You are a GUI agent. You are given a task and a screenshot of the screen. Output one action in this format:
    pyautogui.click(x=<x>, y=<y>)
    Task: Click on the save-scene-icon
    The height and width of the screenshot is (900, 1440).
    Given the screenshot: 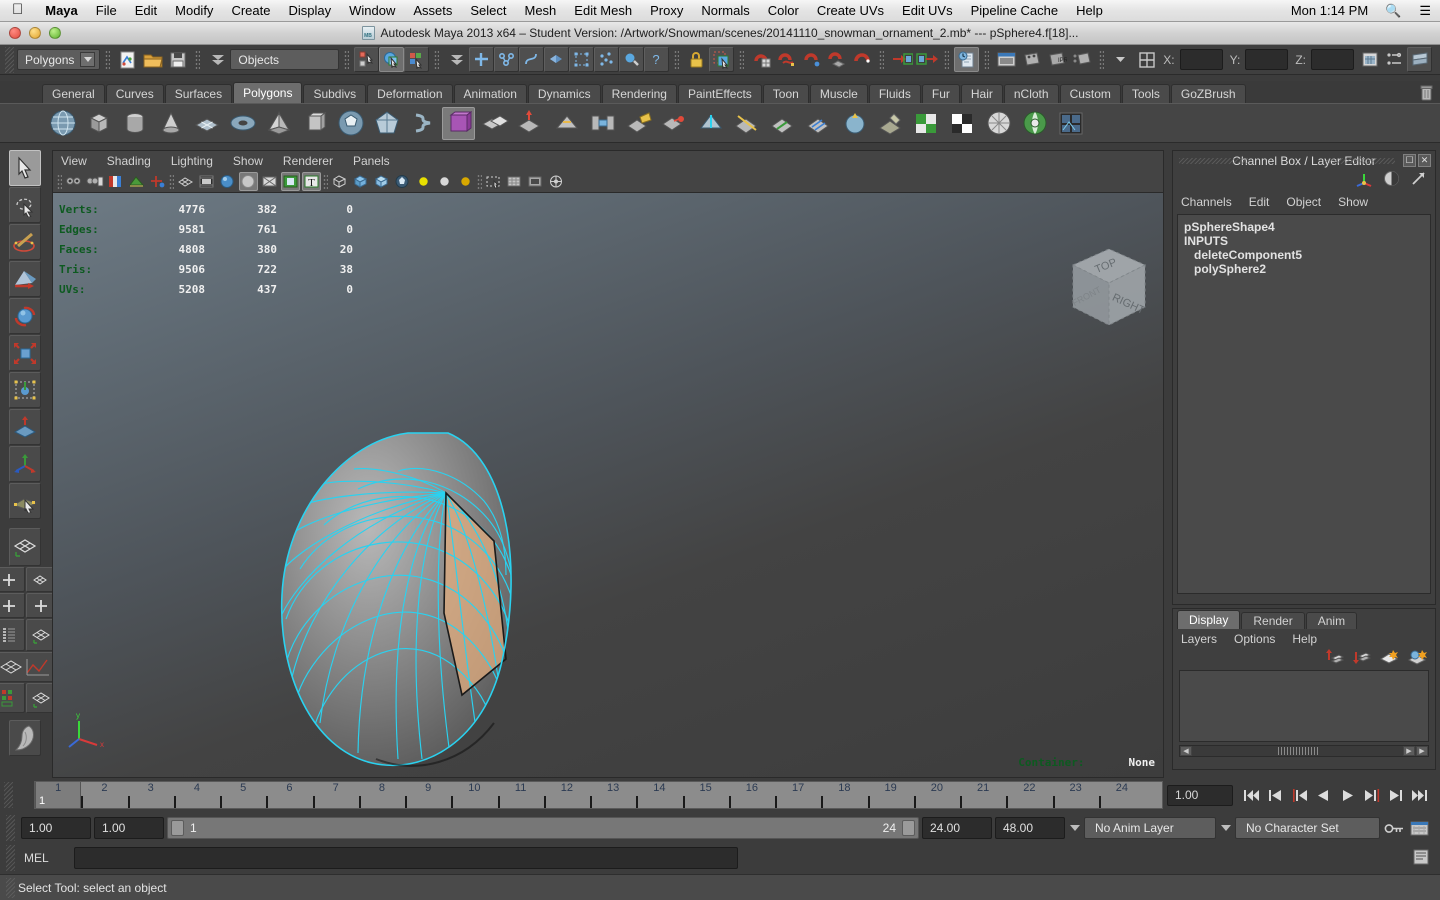 What is the action you would take?
    pyautogui.click(x=177, y=59)
    